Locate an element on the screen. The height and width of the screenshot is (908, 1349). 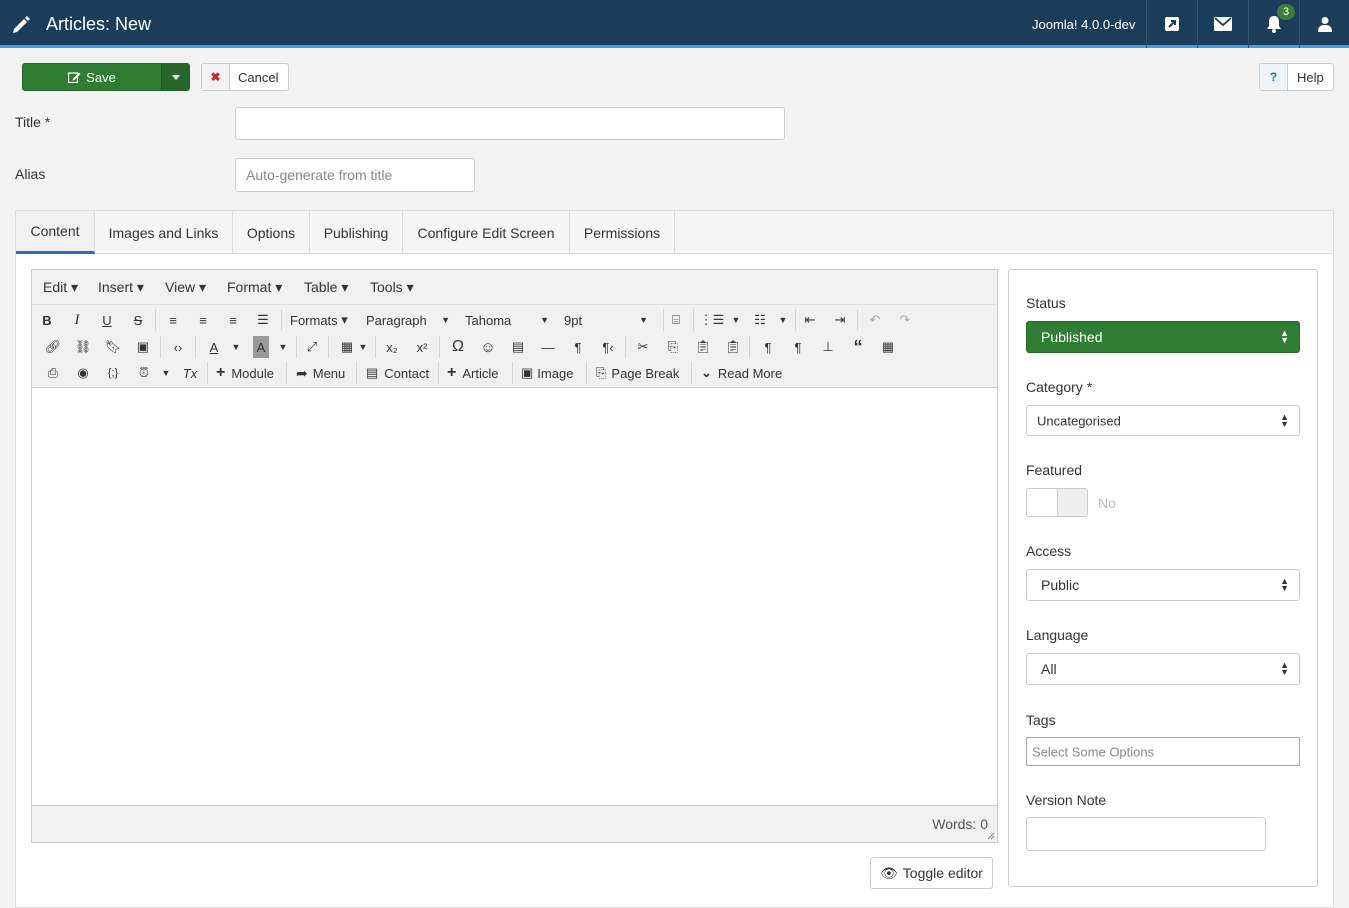
access-select: Public ▲ ▼ is located at coordinates (1163, 585).